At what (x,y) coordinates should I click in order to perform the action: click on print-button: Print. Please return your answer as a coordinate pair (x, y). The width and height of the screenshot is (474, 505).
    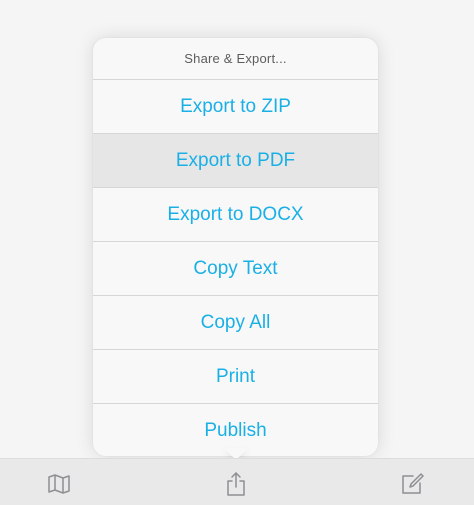
    Looking at the image, I should click on (235, 377).